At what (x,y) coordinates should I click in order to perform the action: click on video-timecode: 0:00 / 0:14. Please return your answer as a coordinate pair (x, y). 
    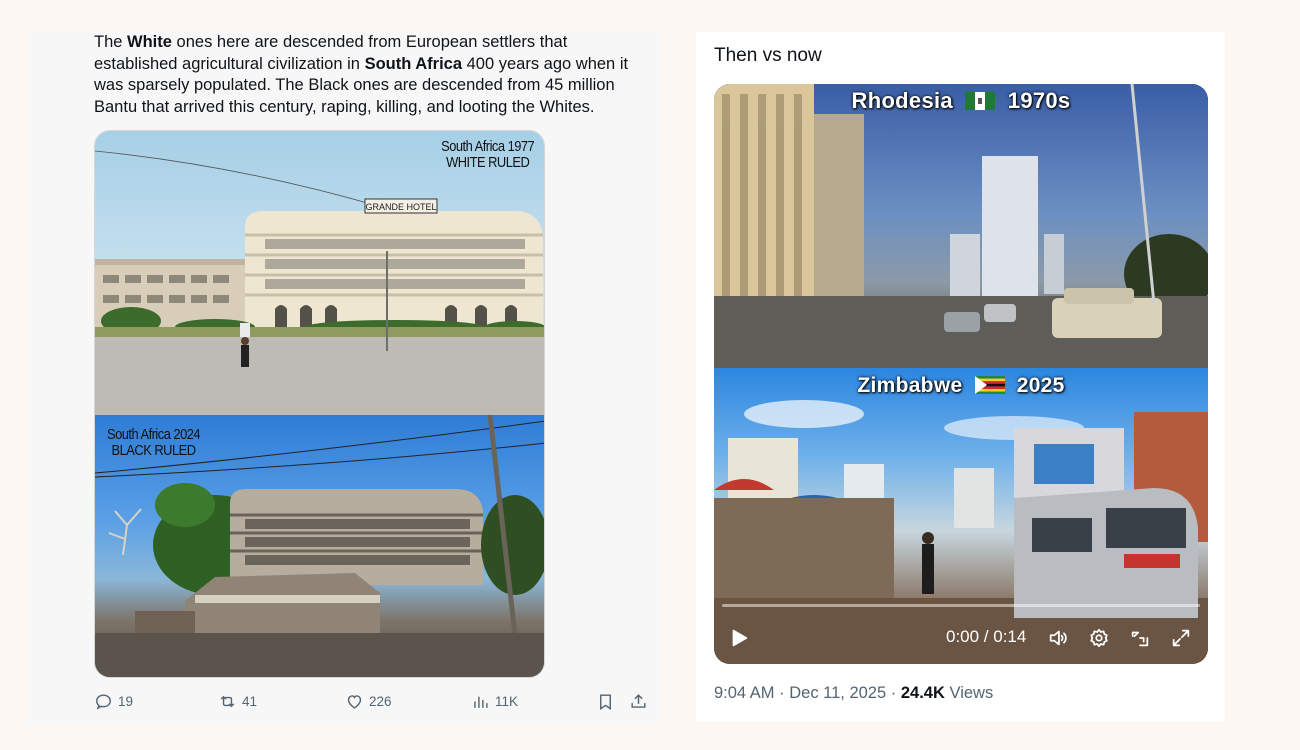
    Looking at the image, I should click on (986, 636).